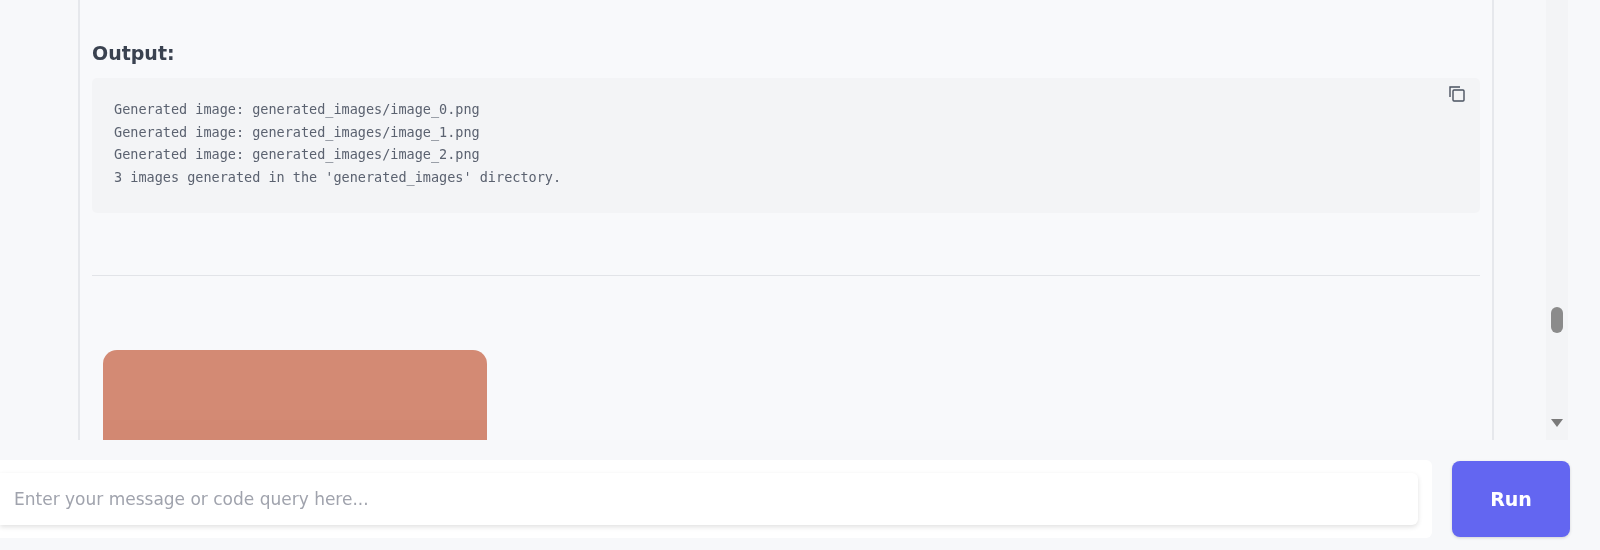 The height and width of the screenshot is (550, 1600). I want to click on output-line: Generated image: generated_images/image_0.png, so click(297, 110).